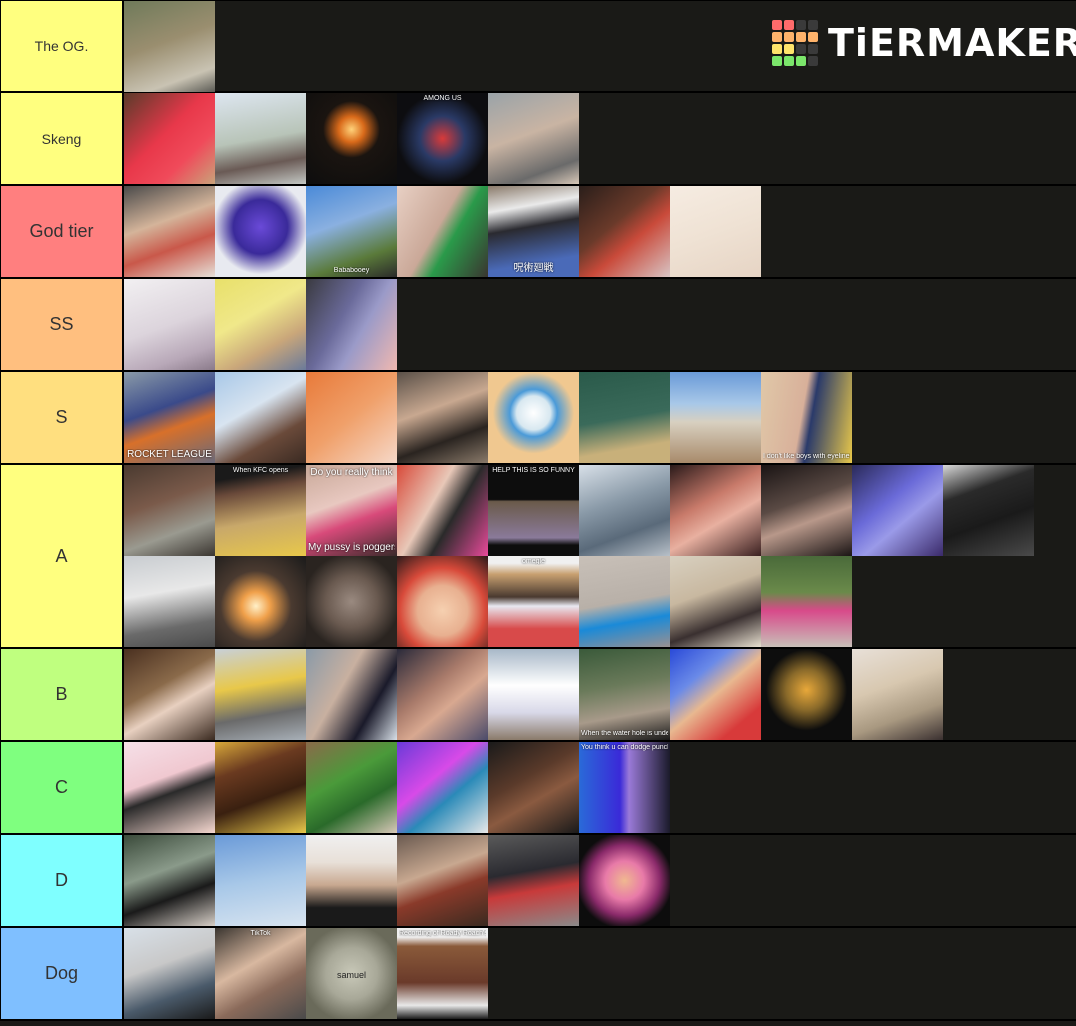 This screenshot has width=1076, height=1026. Describe the element at coordinates (442, 973) in the screenshot. I see `tier-item-image: Recording of Roady Roach's "Sailor"` at that location.